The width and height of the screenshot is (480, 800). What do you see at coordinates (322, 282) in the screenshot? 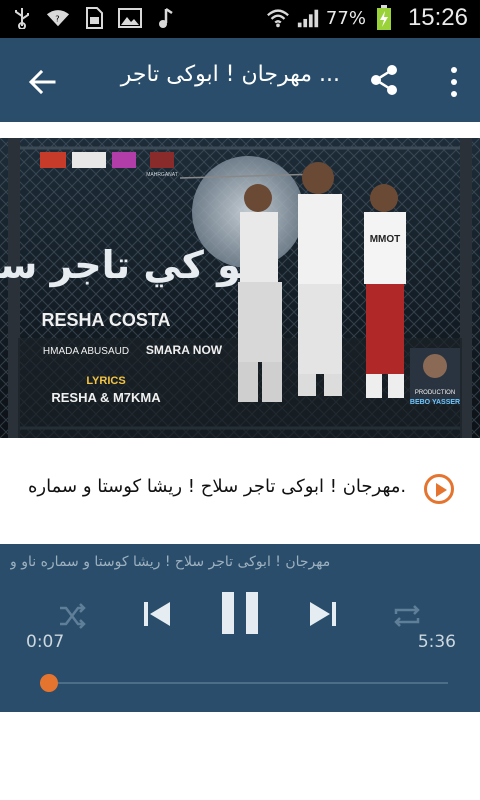
I see `artists-figures` at bounding box center [322, 282].